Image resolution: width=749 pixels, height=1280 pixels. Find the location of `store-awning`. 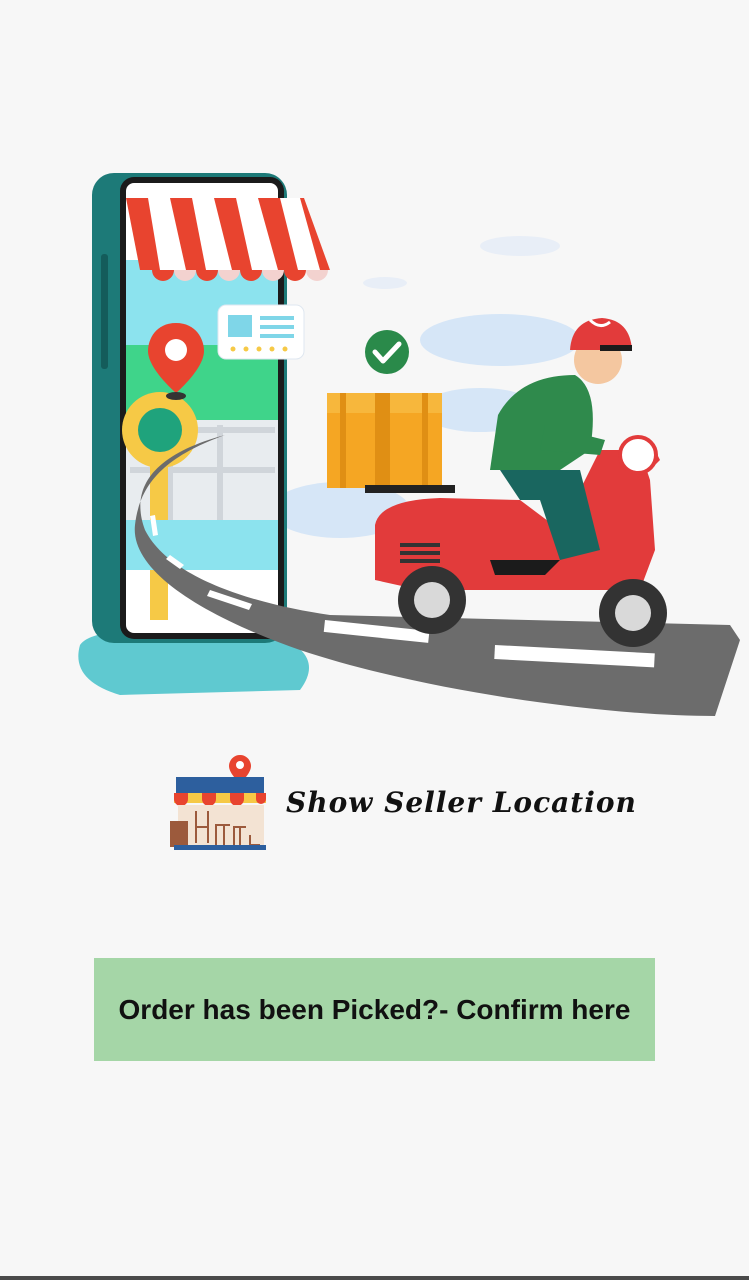

store-awning is located at coordinates (228, 239).